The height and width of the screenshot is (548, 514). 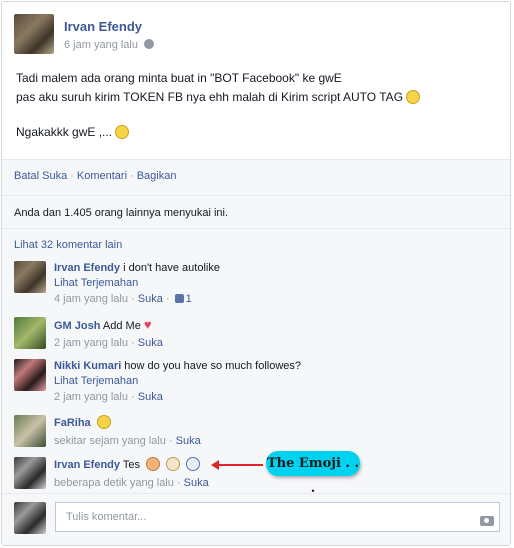 I want to click on worried-emoji-icon, so click(x=103, y=422).